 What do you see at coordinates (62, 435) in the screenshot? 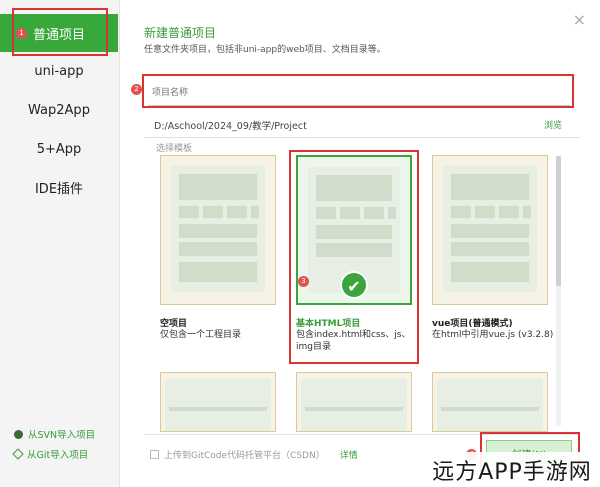
I see `import-svn-label: 从SVN导入项目` at bounding box center [62, 435].